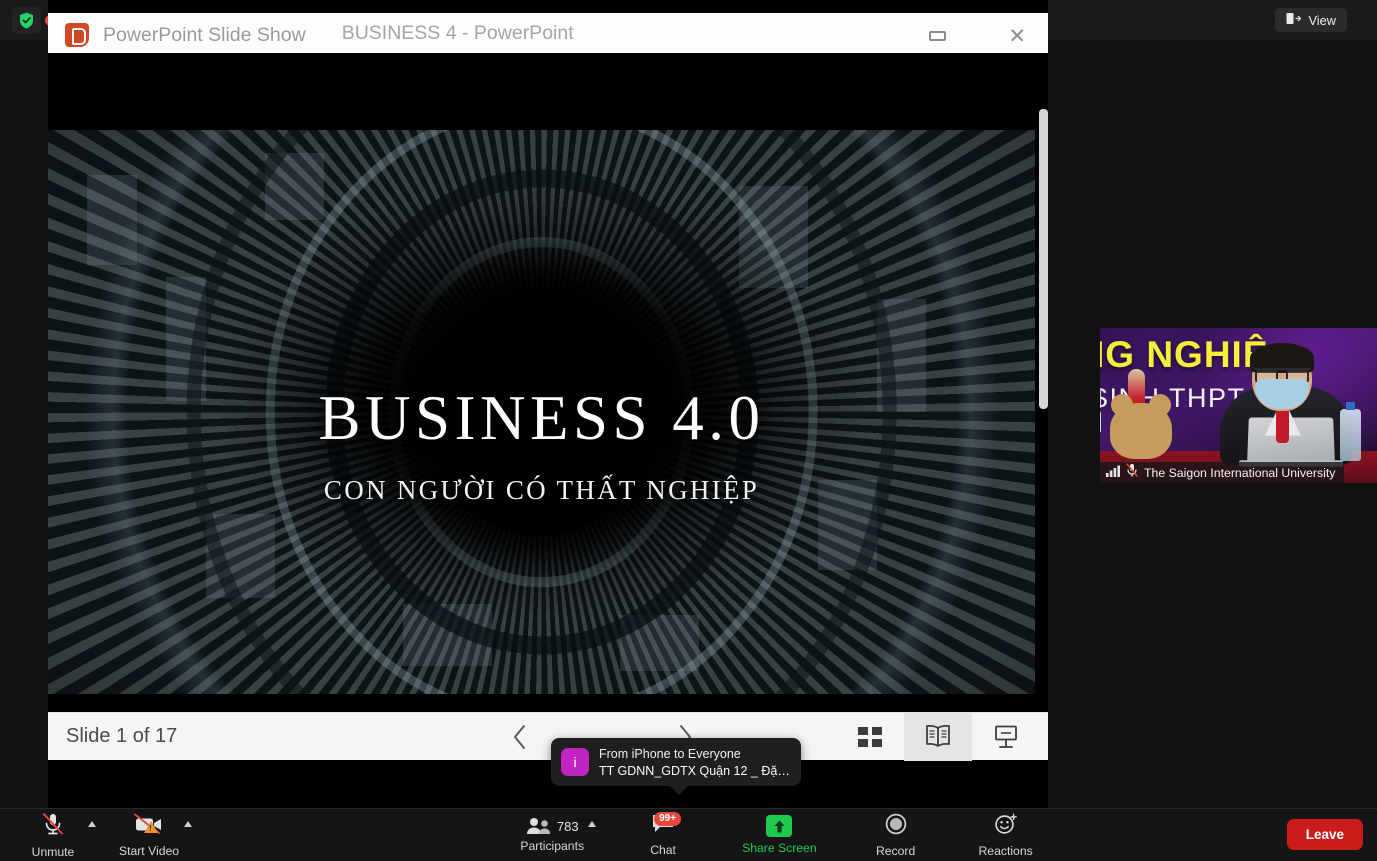  What do you see at coordinates (1294, 20) in the screenshot?
I see `layout-panel-icon` at bounding box center [1294, 20].